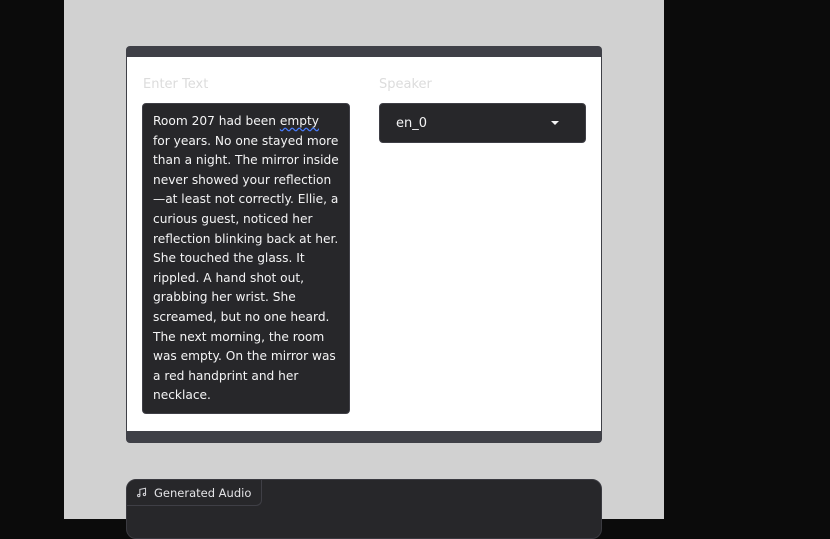  I want to click on speaker-label: Speaker, so click(405, 84).